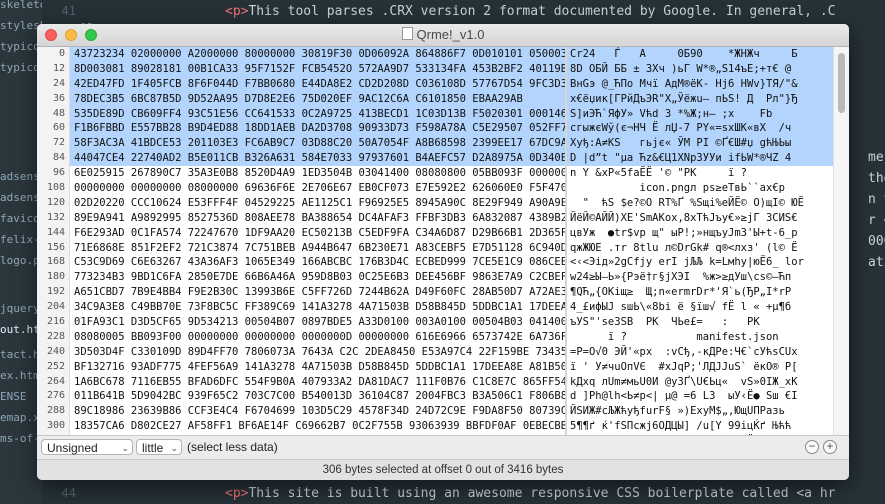 The width and height of the screenshot is (885, 504). Describe the element at coordinates (700, 382) in the screenshot. I see `text-row: kДхq лUm≠мьU0И @у3Ґ\U€Ьц« vS»0IЖ_хК` at that location.